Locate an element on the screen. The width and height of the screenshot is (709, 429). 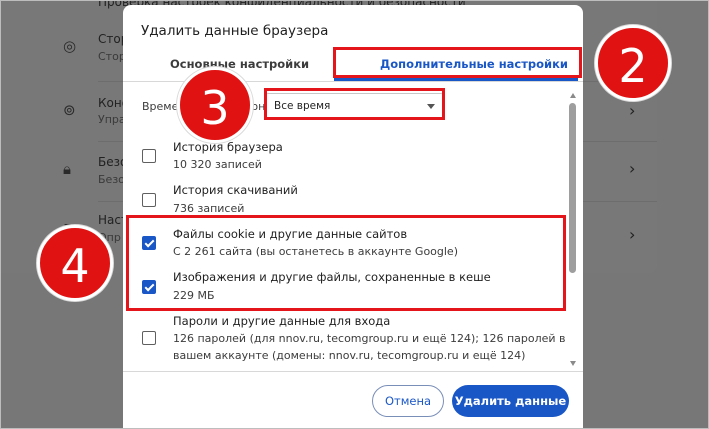
scrollbar-thumb is located at coordinates (572, 188).